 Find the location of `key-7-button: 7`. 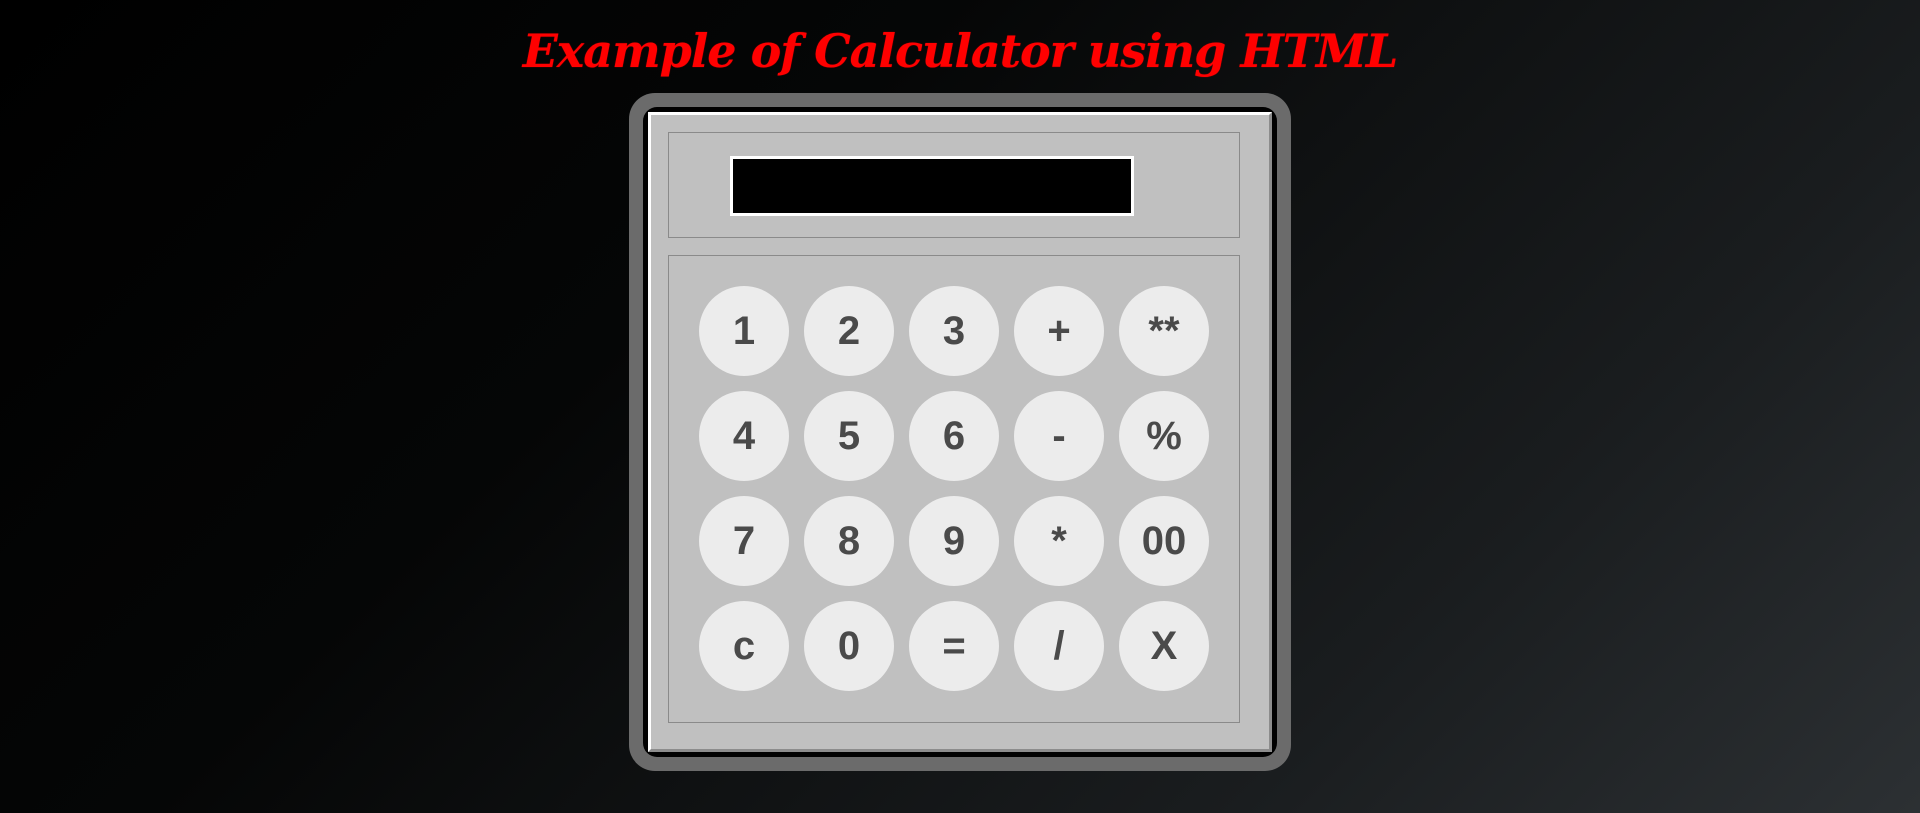

key-7-button: 7 is located at coordinates (744, 541).